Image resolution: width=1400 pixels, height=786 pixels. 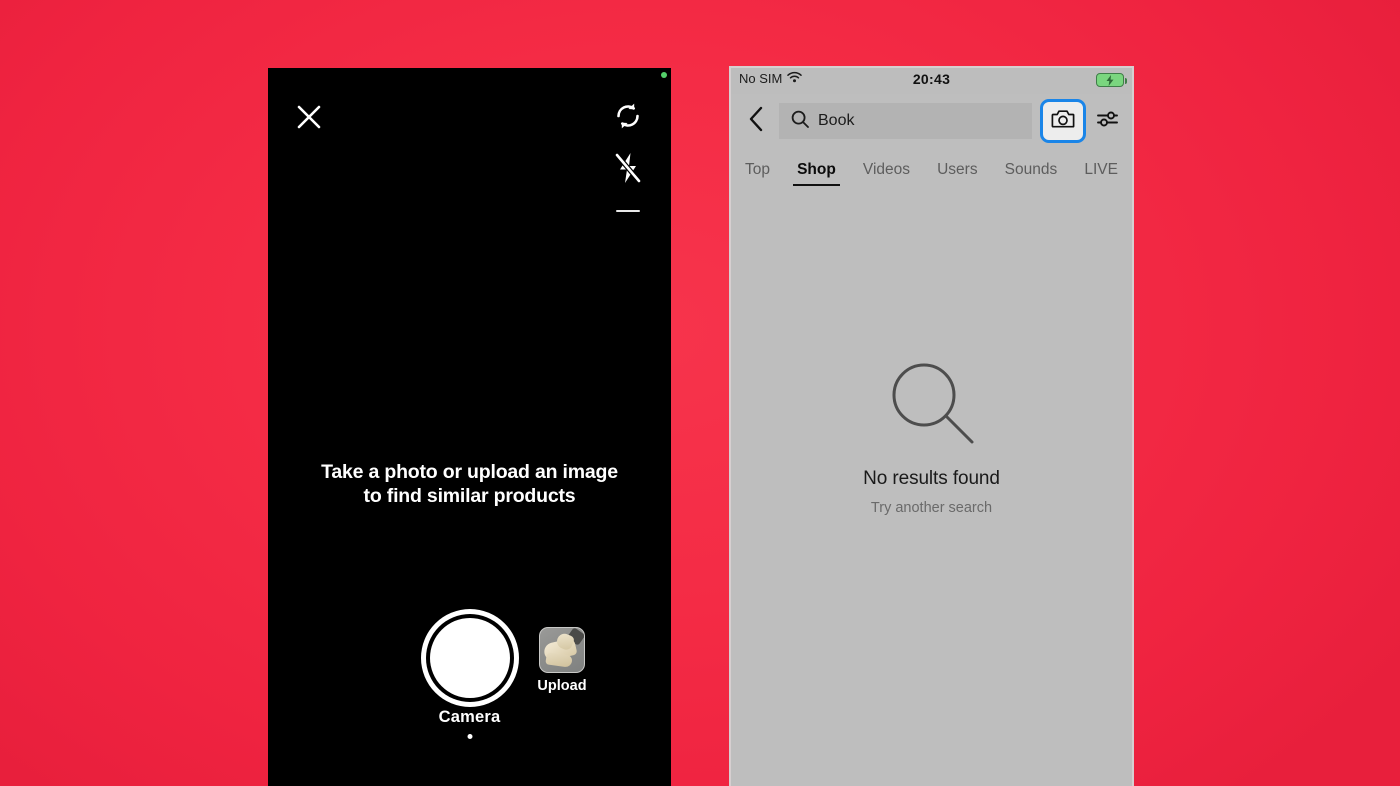 I want to click on shutter-button, so click(x=469, y=658).